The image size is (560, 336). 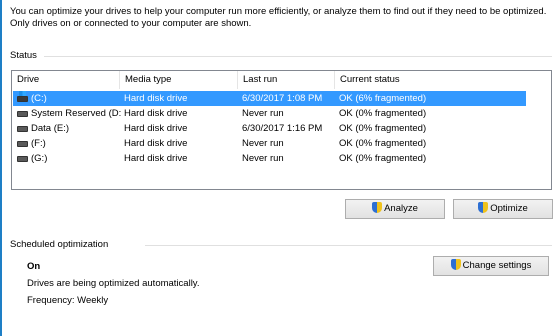 What do you see at coordinates (23, 55) in the screenshot?
I see `status-section-label: Status` at bounding box center [23, 55].